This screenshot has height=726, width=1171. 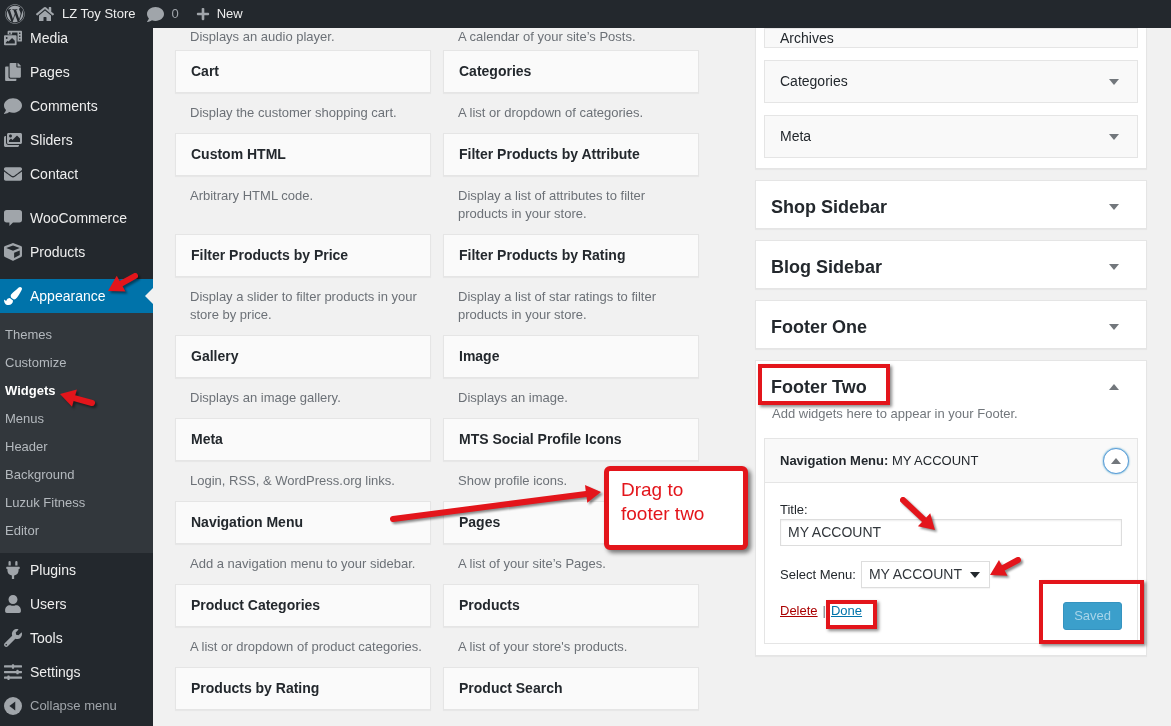 What do you see at coordinates (819, 387) in the screenshot?
I see `widget-area-title: Footer Two` at bounding box center [819, 387].